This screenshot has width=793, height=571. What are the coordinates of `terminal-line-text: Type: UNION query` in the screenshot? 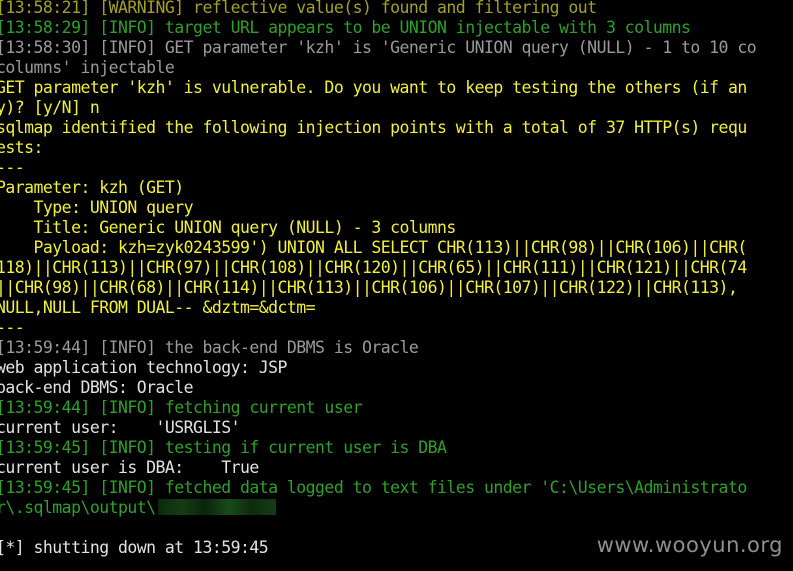 It's located at (97, 207).